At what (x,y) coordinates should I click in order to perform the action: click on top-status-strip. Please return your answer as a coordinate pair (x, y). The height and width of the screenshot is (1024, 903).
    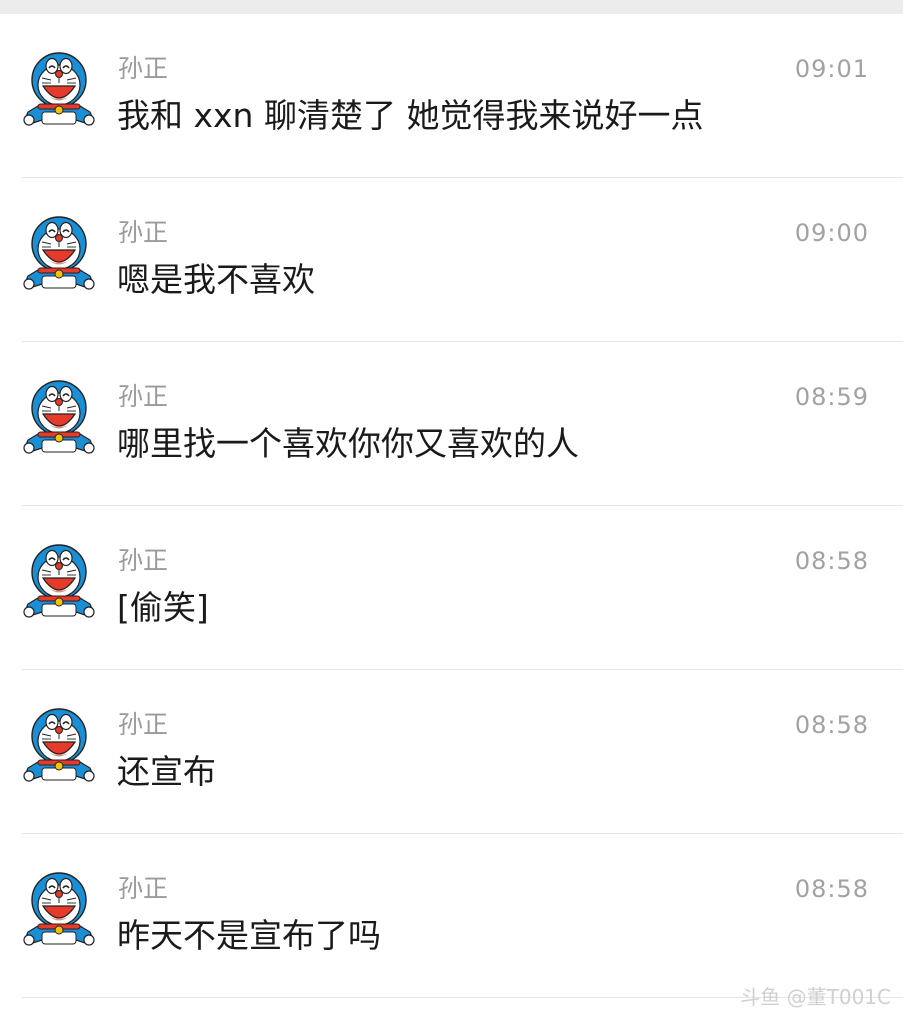
    Looking at the image, I should click on (451, 7).